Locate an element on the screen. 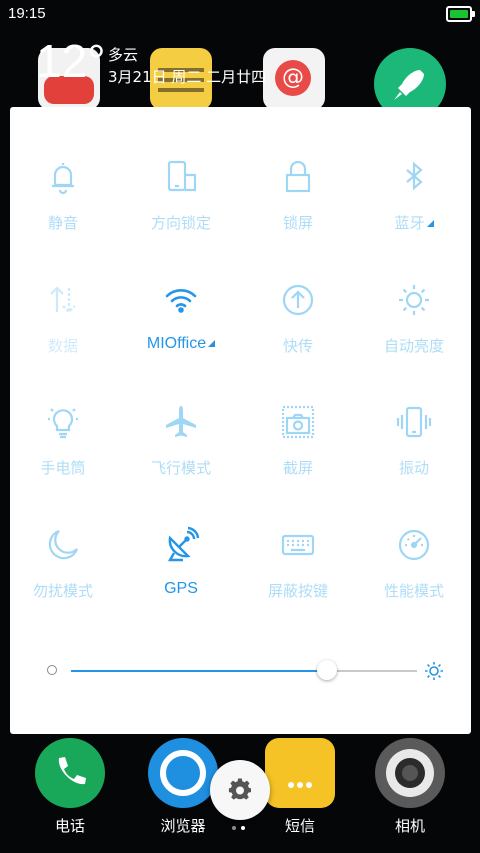  toggle-vibrate: 振动 is located at coordinates (414, 433).